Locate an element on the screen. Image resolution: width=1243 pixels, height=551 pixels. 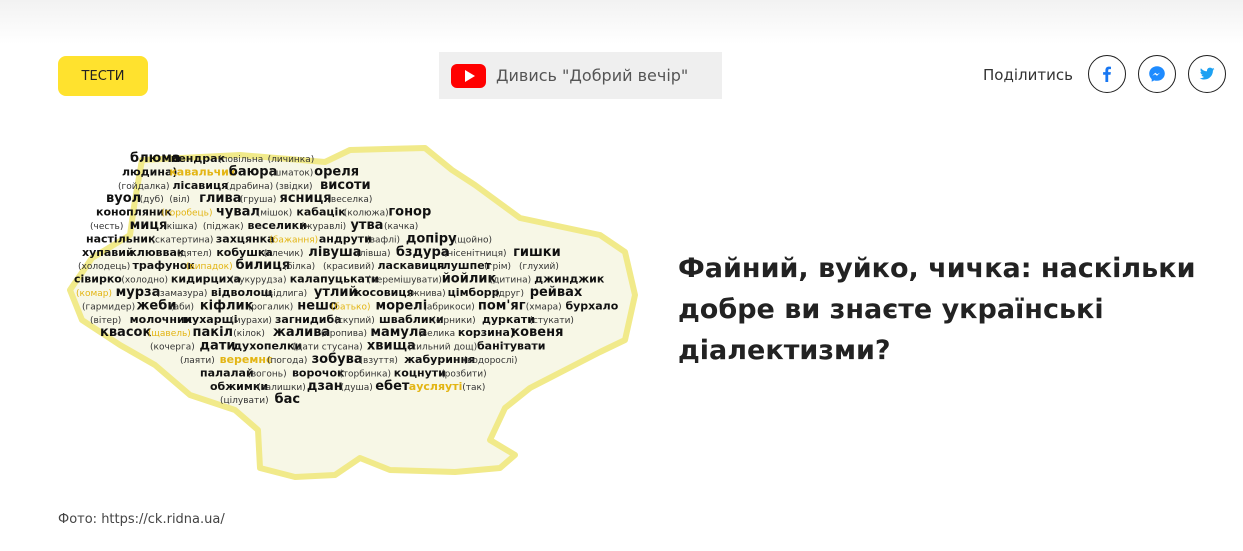
map-word: банітувати is located at coordinates (511, 346).